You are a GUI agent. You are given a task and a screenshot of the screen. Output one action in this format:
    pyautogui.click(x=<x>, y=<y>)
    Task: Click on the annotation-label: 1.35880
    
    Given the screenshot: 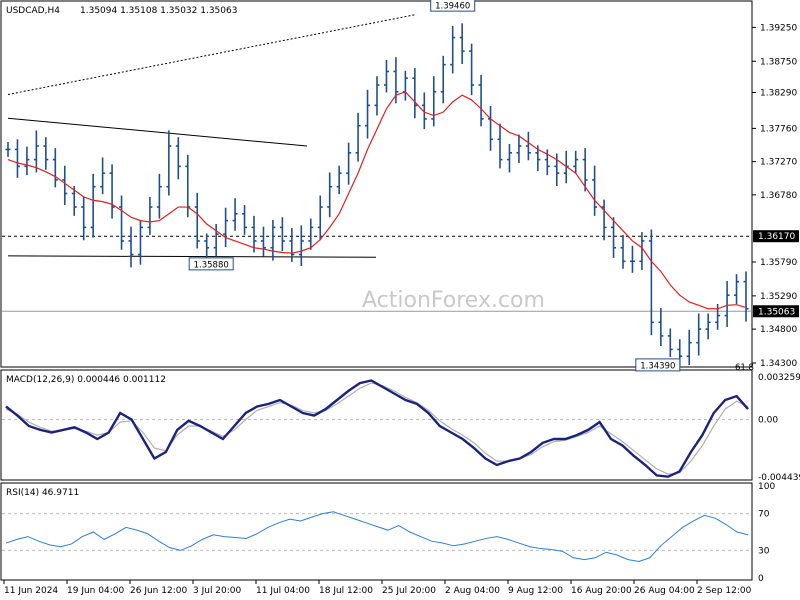 What is the action you would take?
    pyautogui.click(x=211, y=265)
    